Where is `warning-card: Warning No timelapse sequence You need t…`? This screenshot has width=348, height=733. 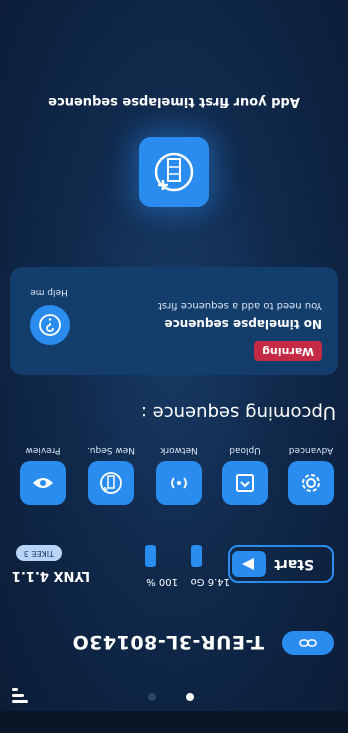
warning-card: Warning No timelapse sequence You need t… is located at coordinates (174, 321).